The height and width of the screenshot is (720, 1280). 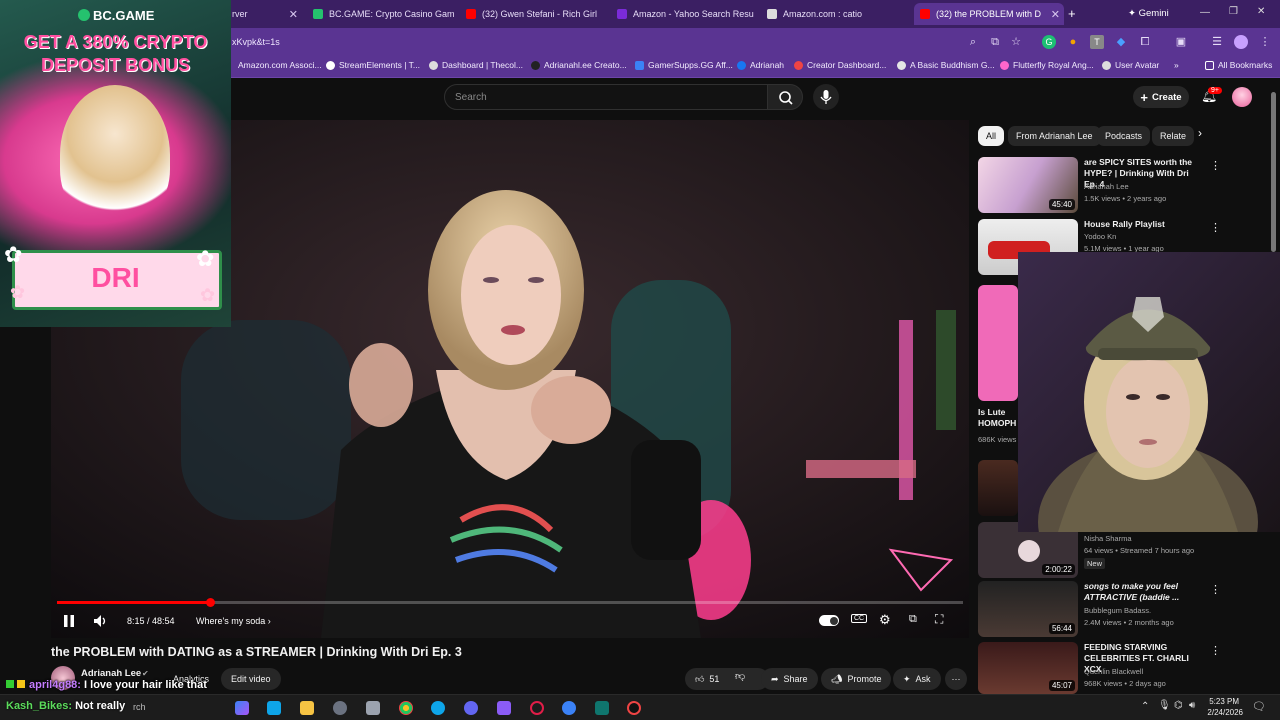 I want to click on tray-overflow-icon: ⌃, so click(x=1145, y=706).